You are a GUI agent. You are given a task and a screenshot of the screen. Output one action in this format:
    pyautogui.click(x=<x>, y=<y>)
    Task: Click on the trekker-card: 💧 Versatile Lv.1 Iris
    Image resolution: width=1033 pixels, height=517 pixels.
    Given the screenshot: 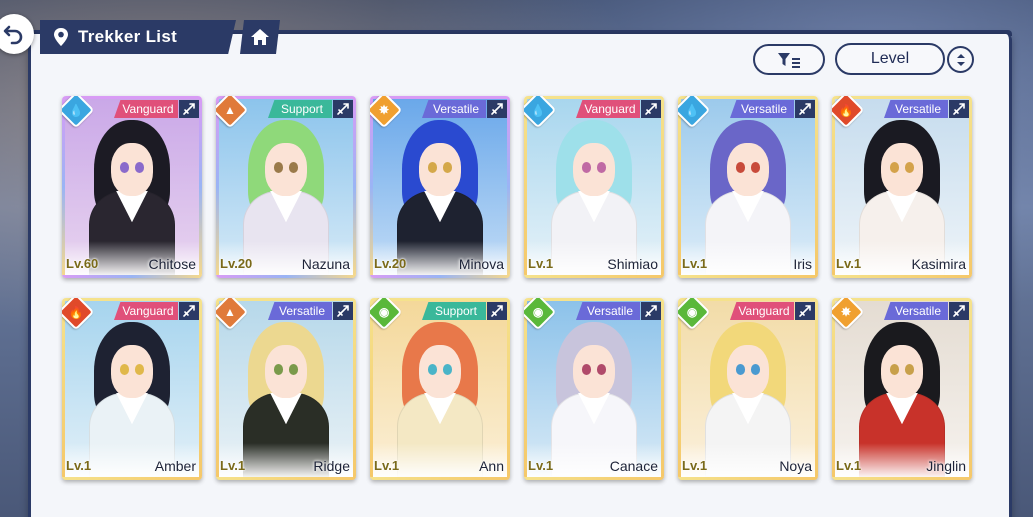 What is the action you would take?
    pyautogui.click(x=748, y=187)
    